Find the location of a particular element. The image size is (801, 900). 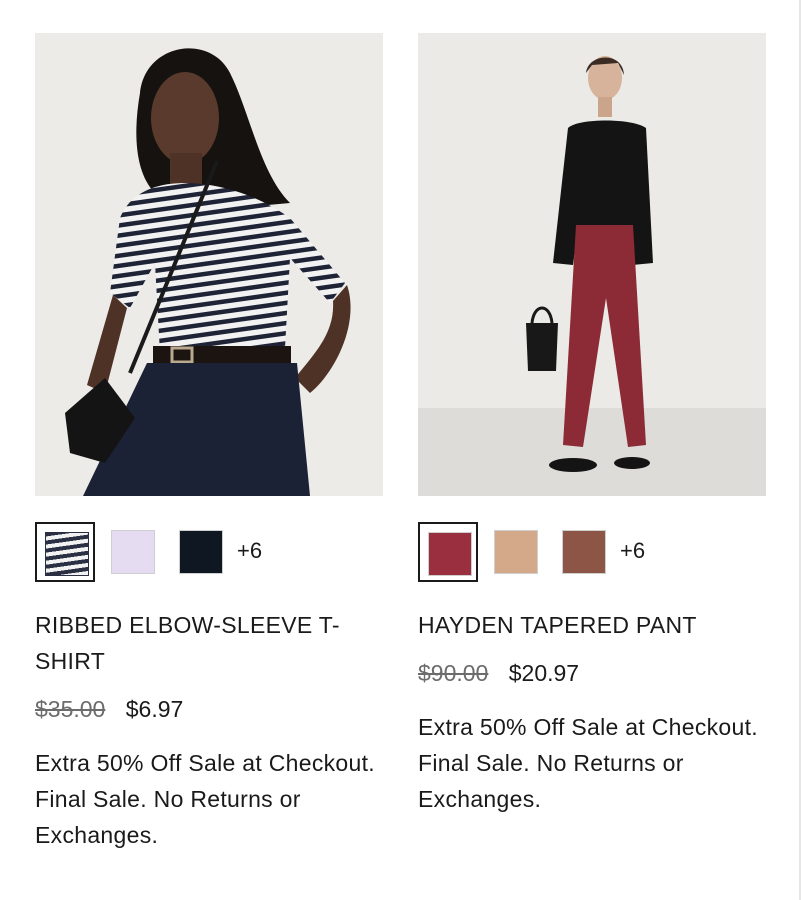

original-price: $35.00 is located at coordinates (70, 709).